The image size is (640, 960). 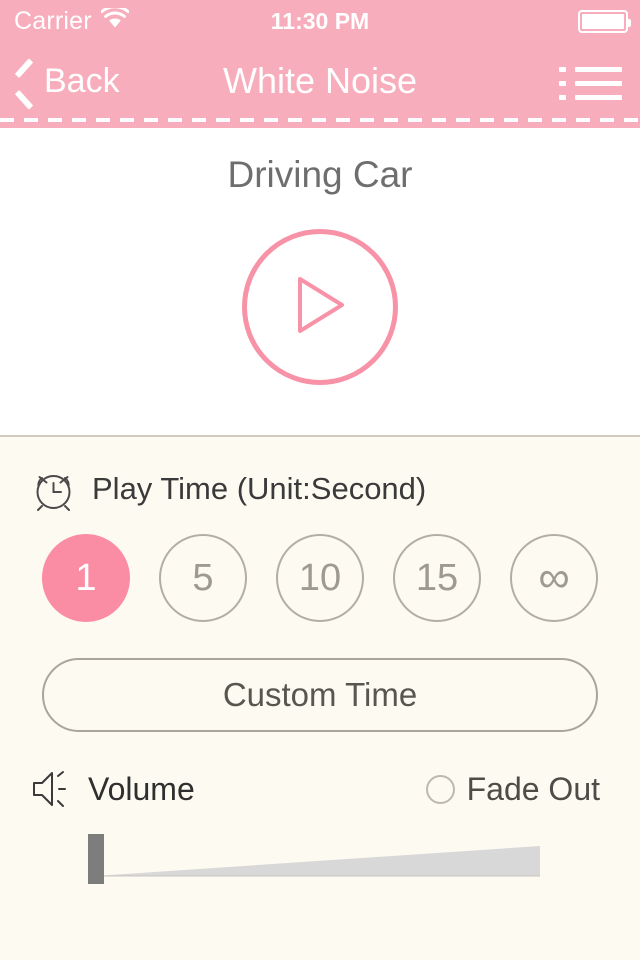 What do you see at coordinates (437, 578) in the screenshot?
I see `time-option-15: 15` at bounding box center [437, 578].